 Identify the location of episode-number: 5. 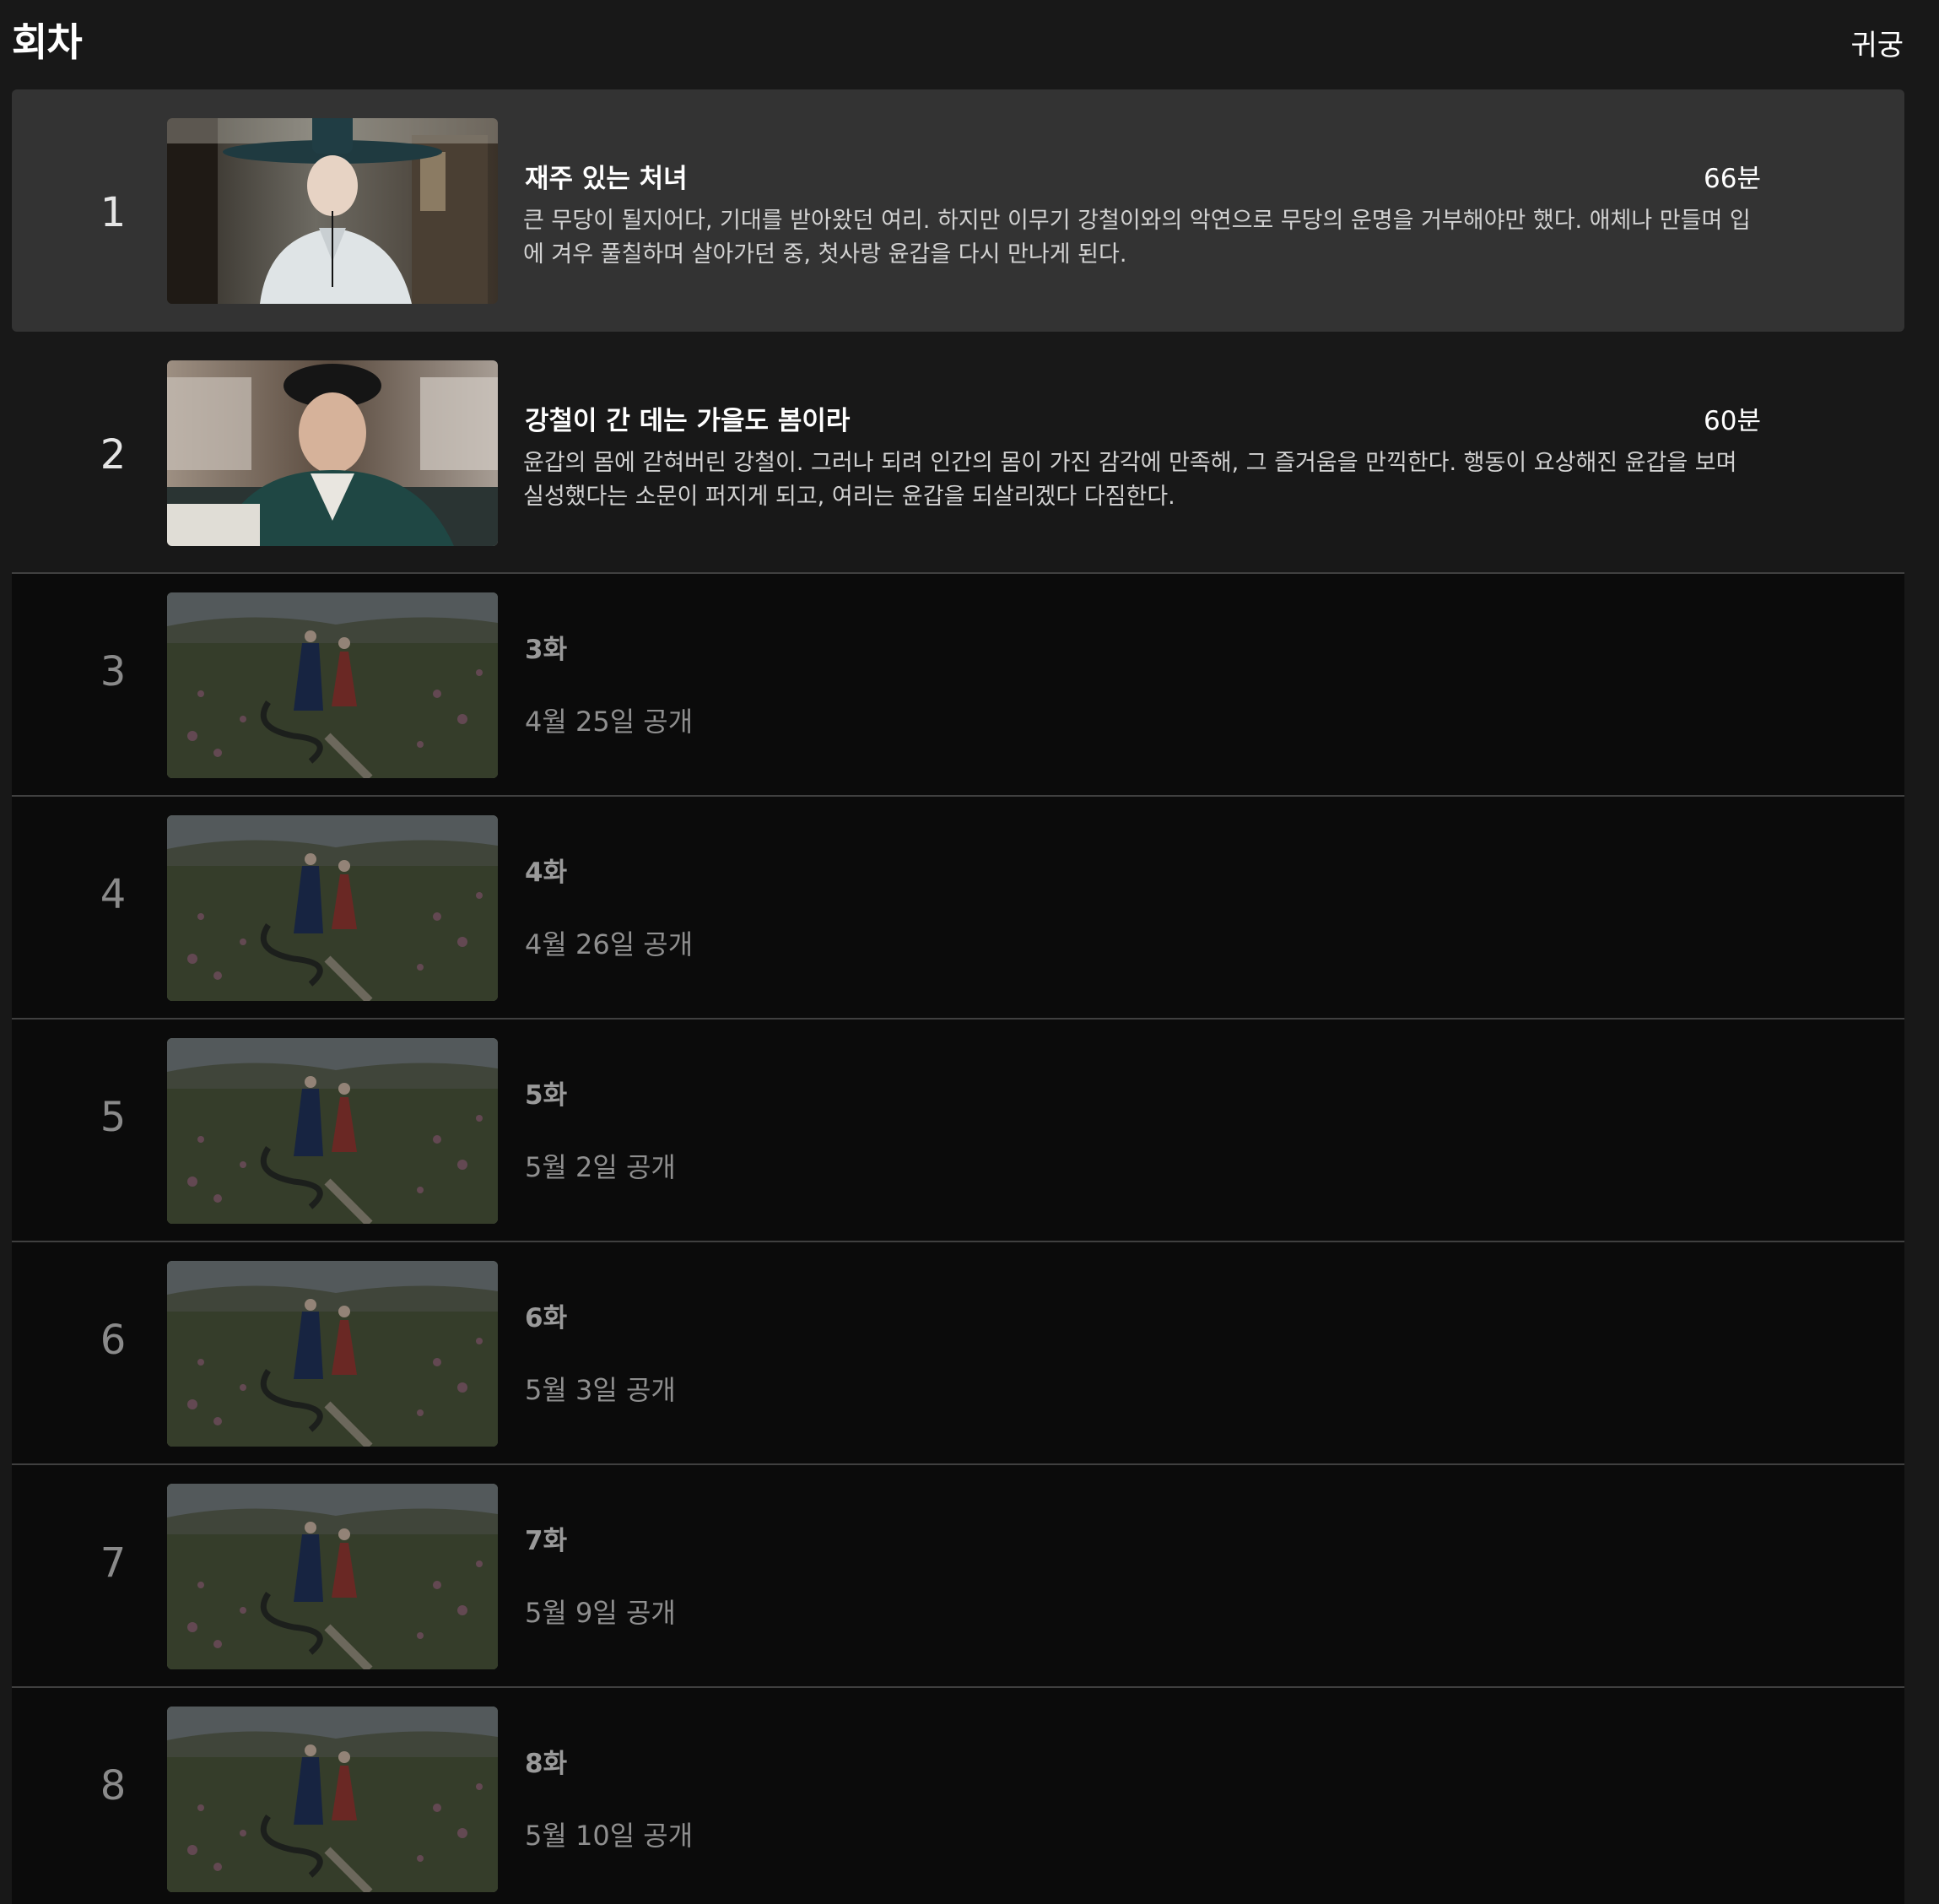
(114, 1117).